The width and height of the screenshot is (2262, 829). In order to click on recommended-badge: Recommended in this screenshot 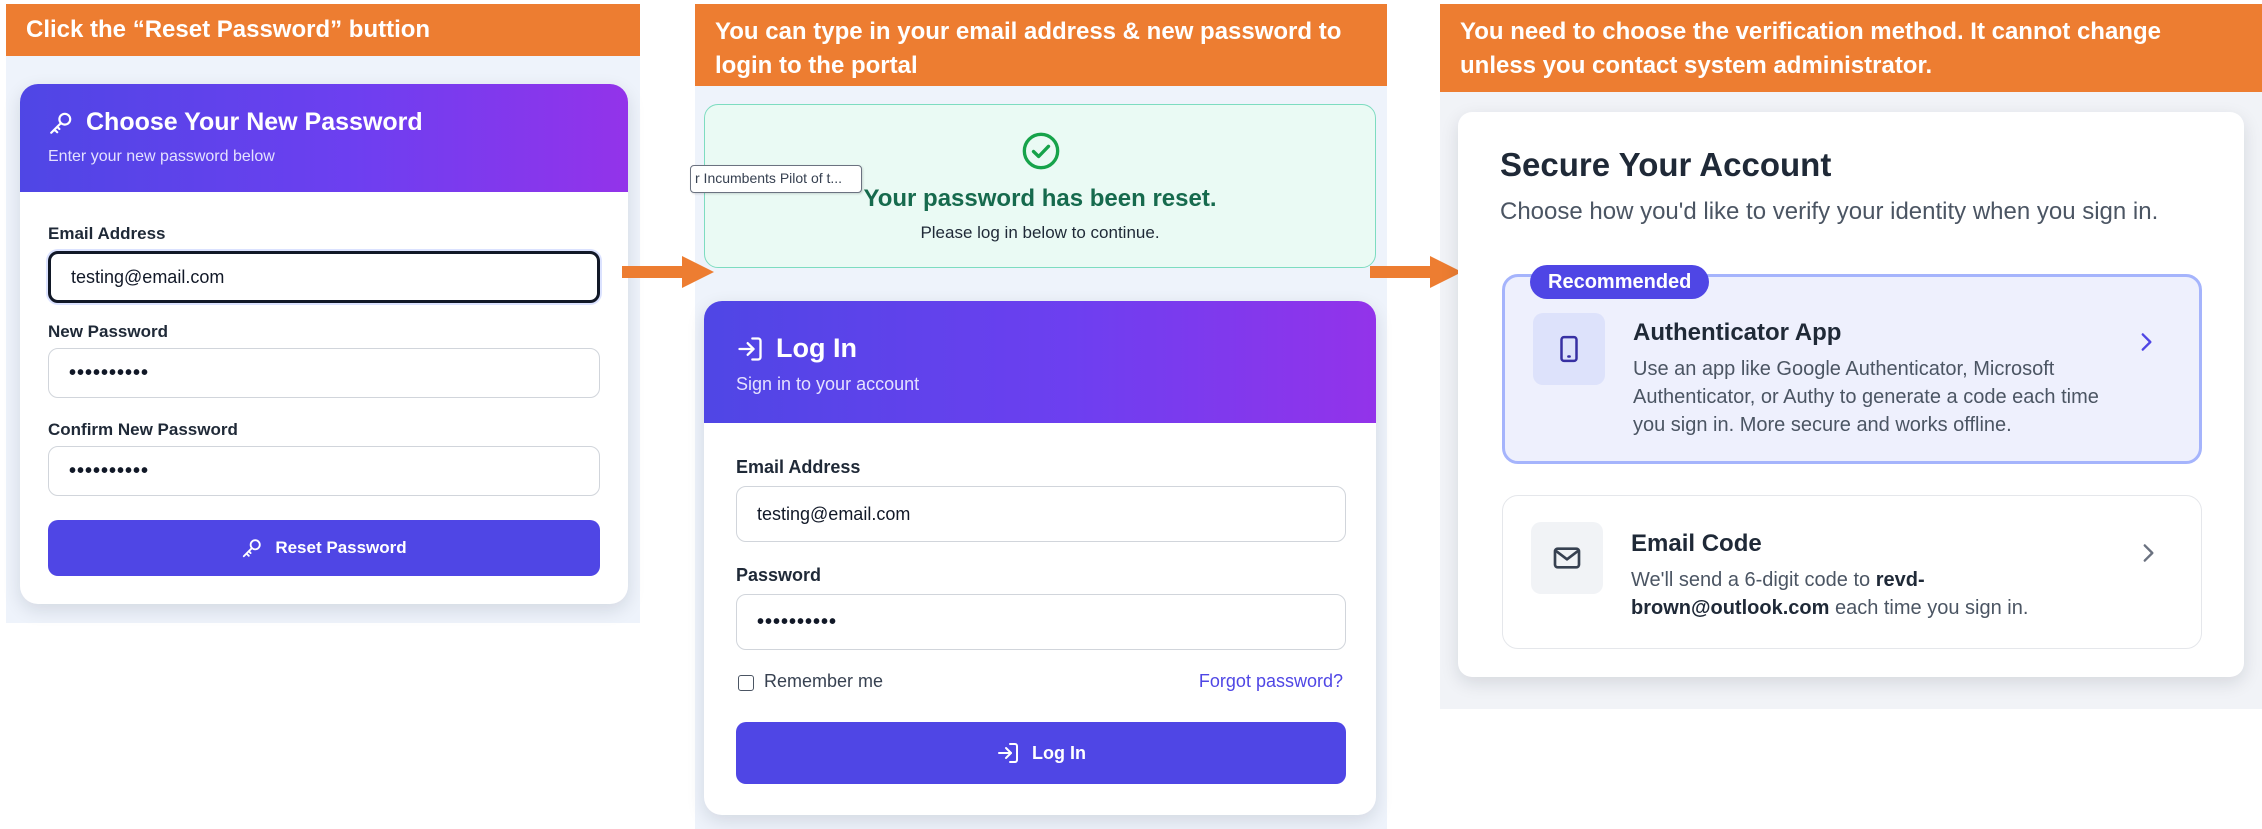, I will do `click(1620, 282)`.